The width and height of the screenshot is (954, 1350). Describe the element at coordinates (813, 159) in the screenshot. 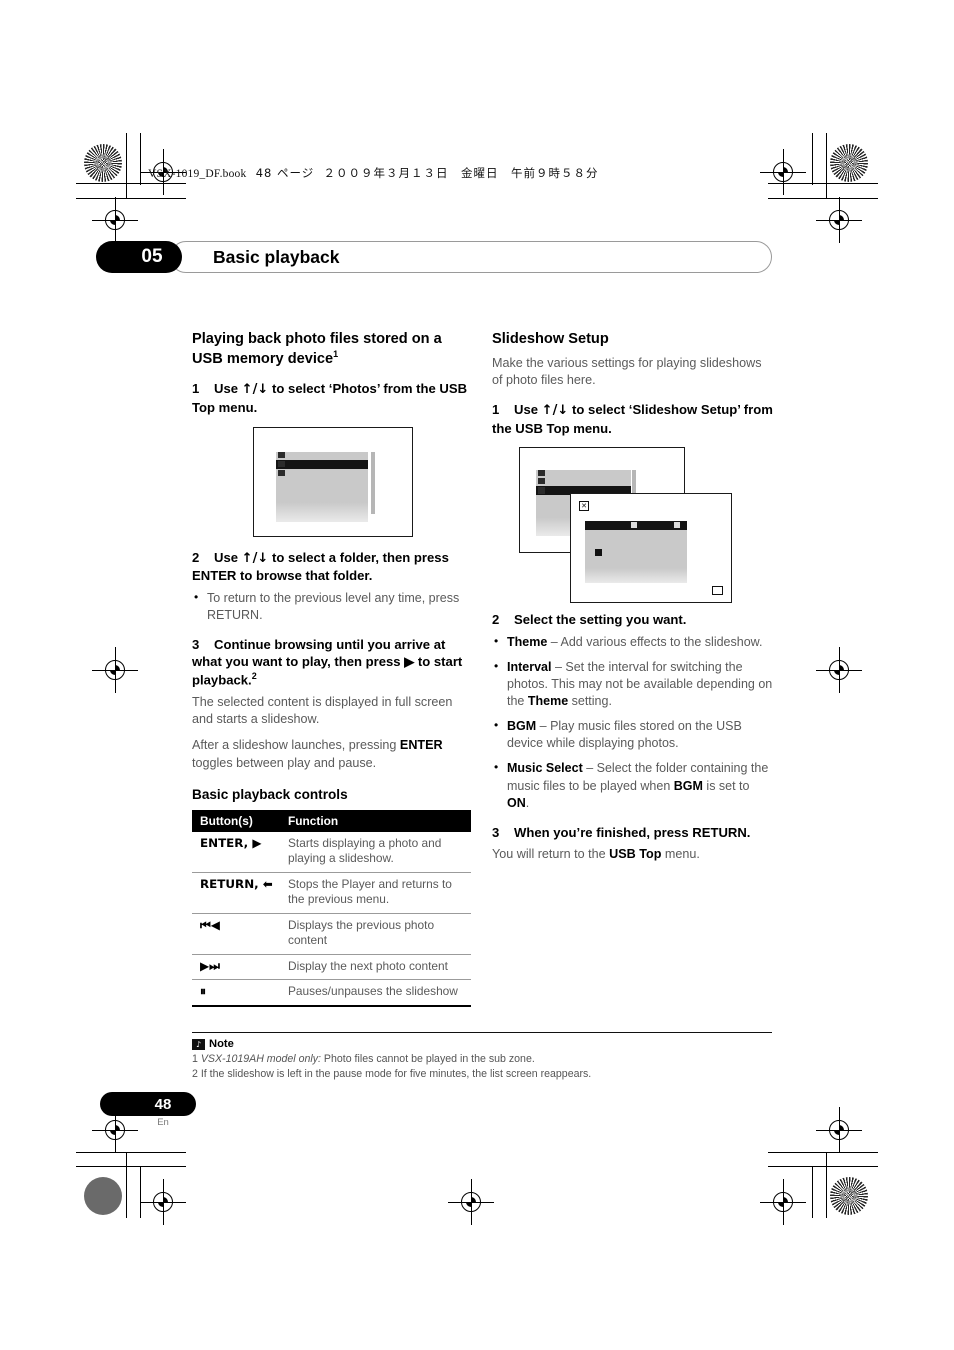

I see `crop-mark-tr-v2` at that location.